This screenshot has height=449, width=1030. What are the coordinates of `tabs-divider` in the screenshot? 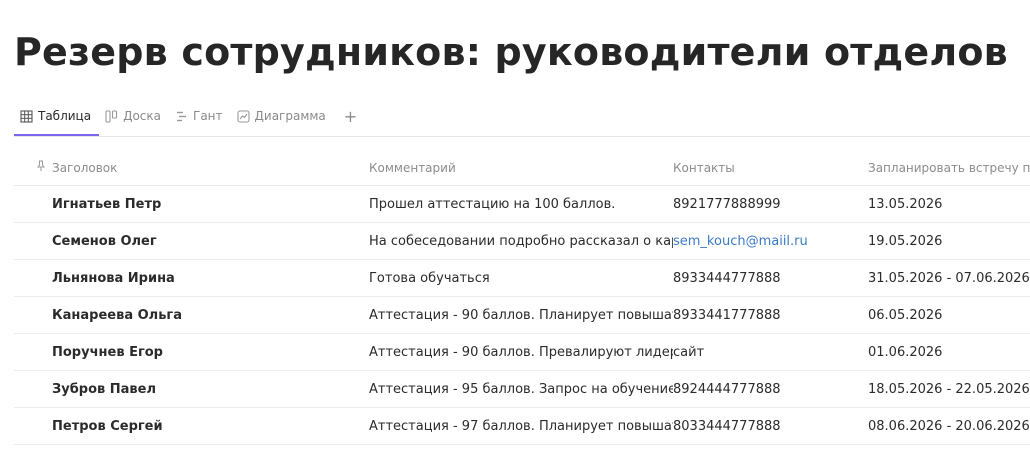 It's located at (522, 136).